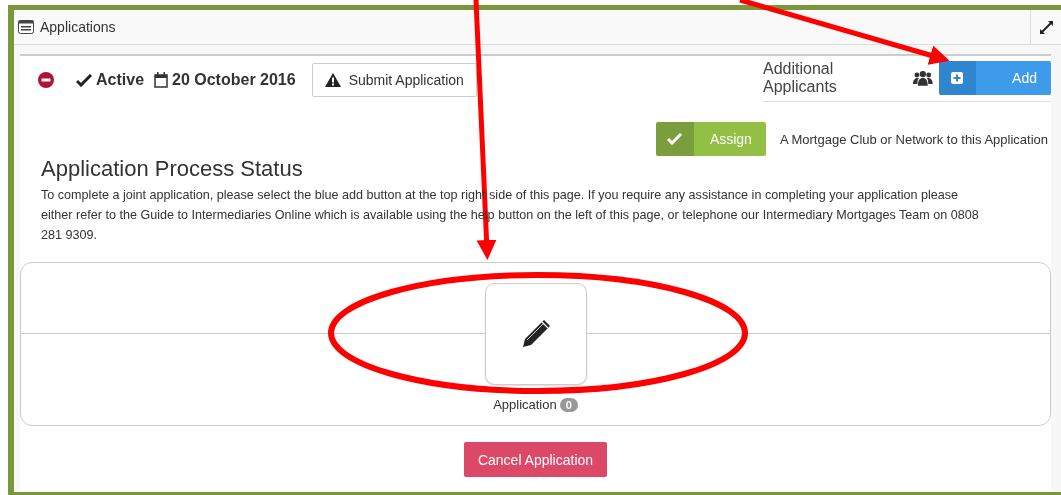  Describe the element at coordinates (535, 334) in the screenshot. I see `stage-tile` at that location.